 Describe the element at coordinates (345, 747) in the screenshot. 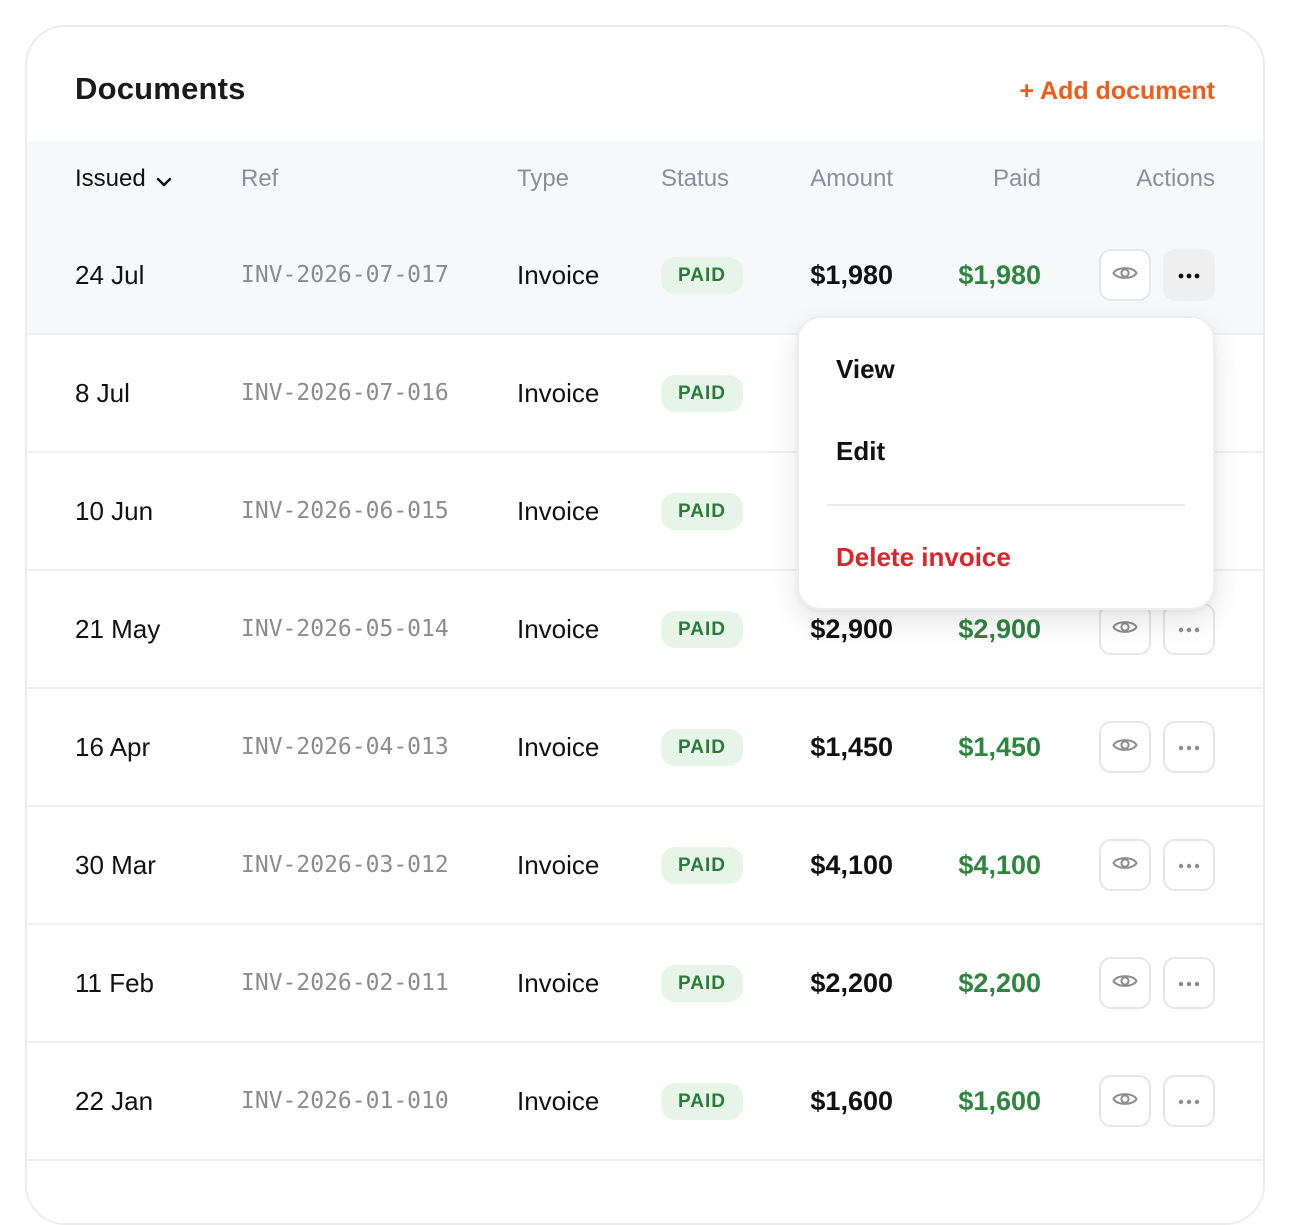

I see `cell-ref: INV-2026-04-013` at that location.